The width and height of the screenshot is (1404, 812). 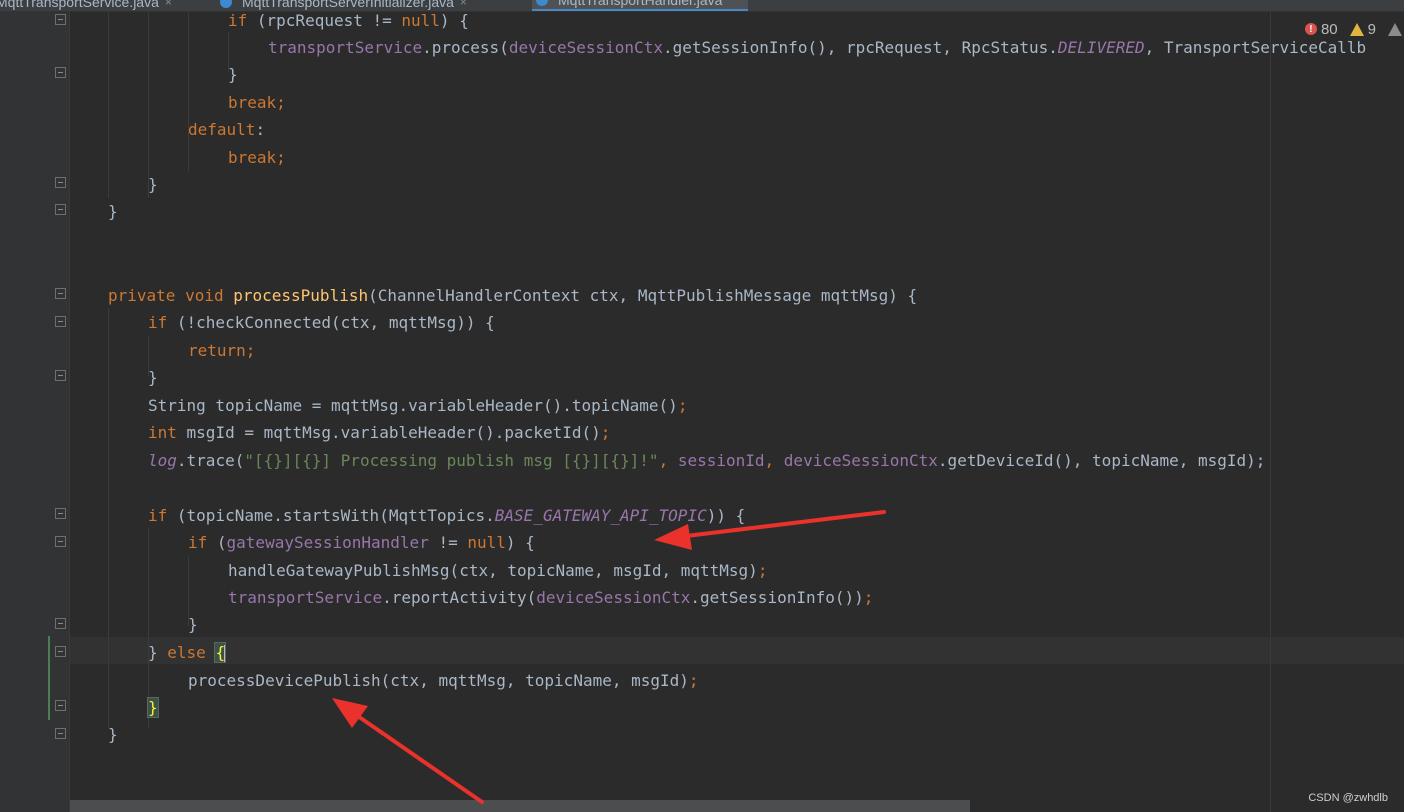 What do you see at coordinates (1371, 29) in the screenshot?
I see `warning-count: 9` at bounding box center [1371, 29].